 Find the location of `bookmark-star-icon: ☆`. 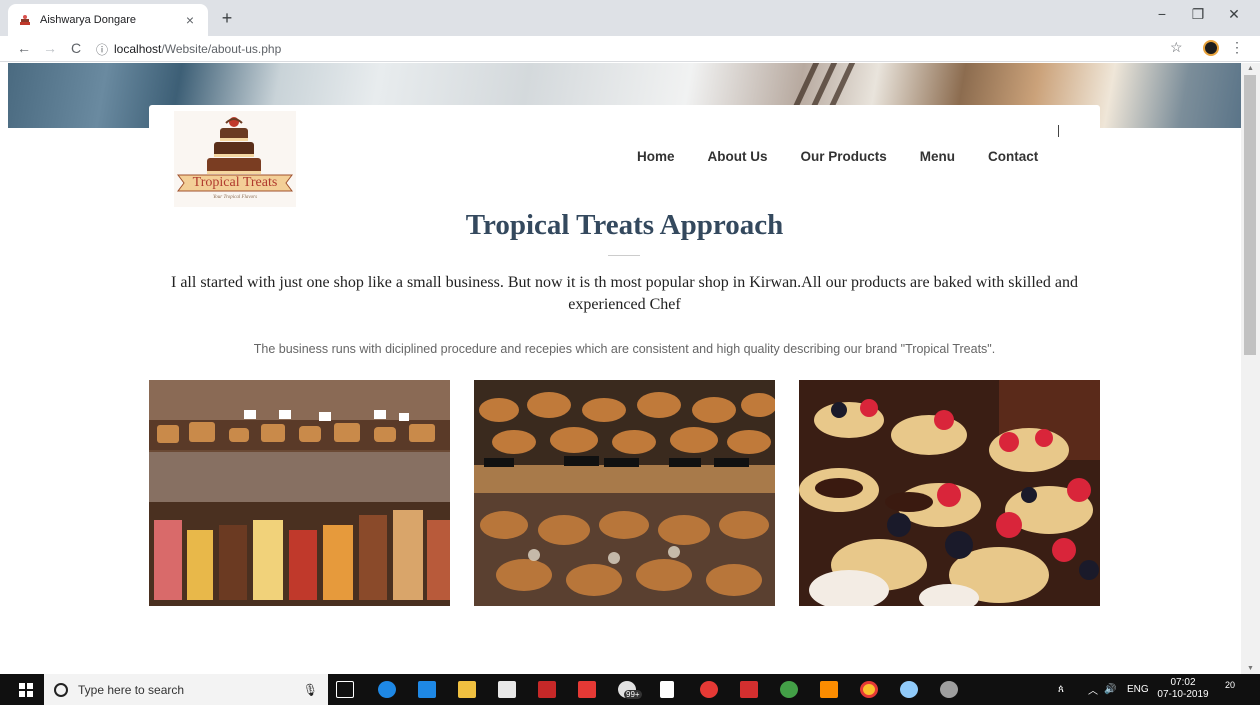

bookmark-star-icon: ☆ is located at coordinates (1176, 47).